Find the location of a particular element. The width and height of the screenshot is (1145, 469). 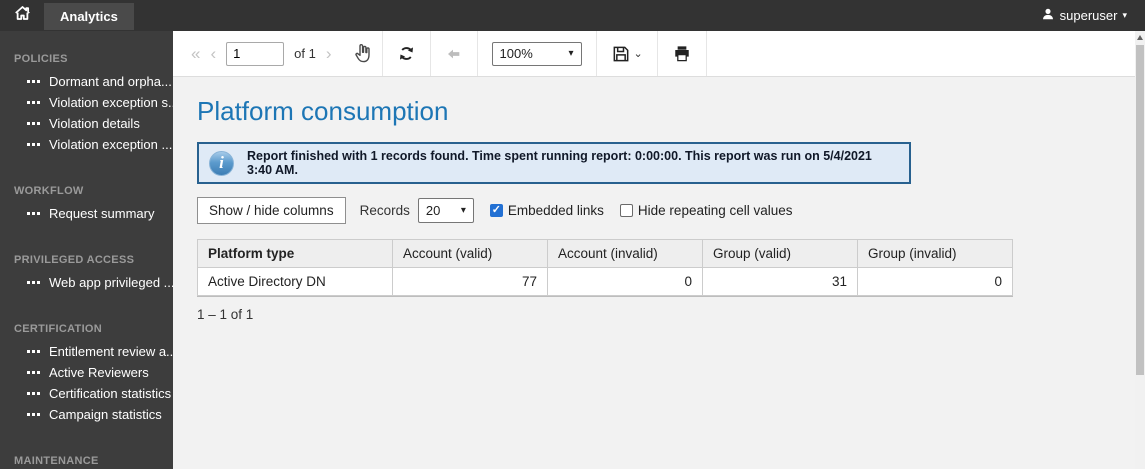

hide-repeating-checkbox: Hide repeating cell values is located at coordinates (706, 210).